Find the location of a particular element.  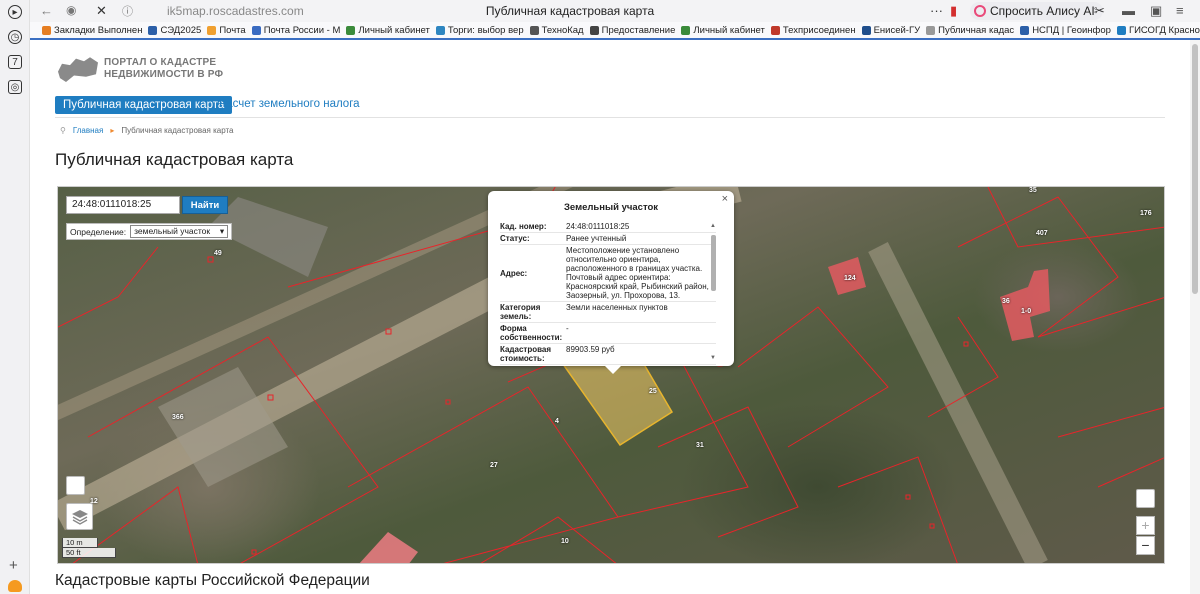

popup-row-value: Земли населенных пунктов is located at coordinates (617, 307).